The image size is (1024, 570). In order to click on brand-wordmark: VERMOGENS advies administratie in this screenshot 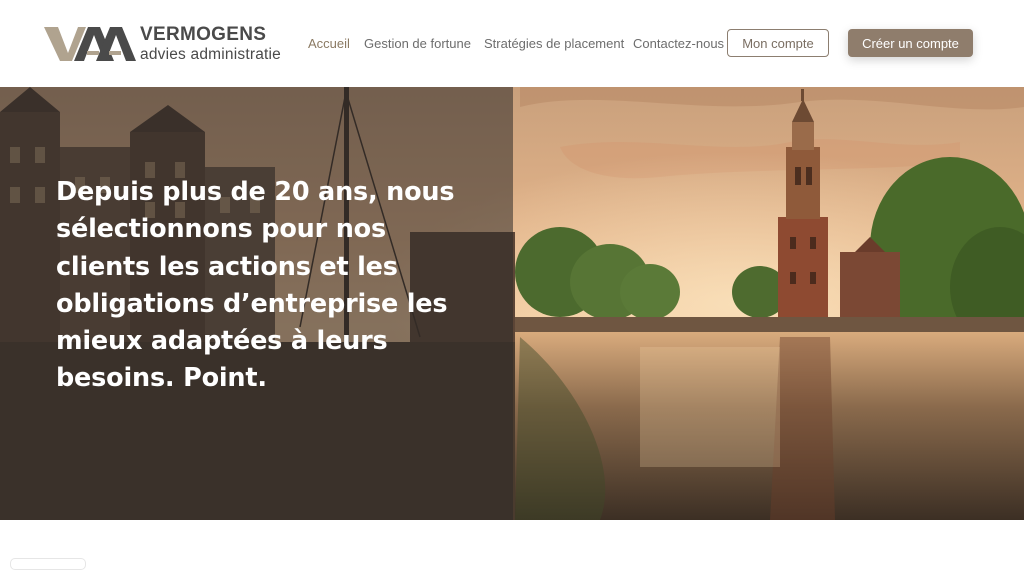, I will do `click(210, 44)`.